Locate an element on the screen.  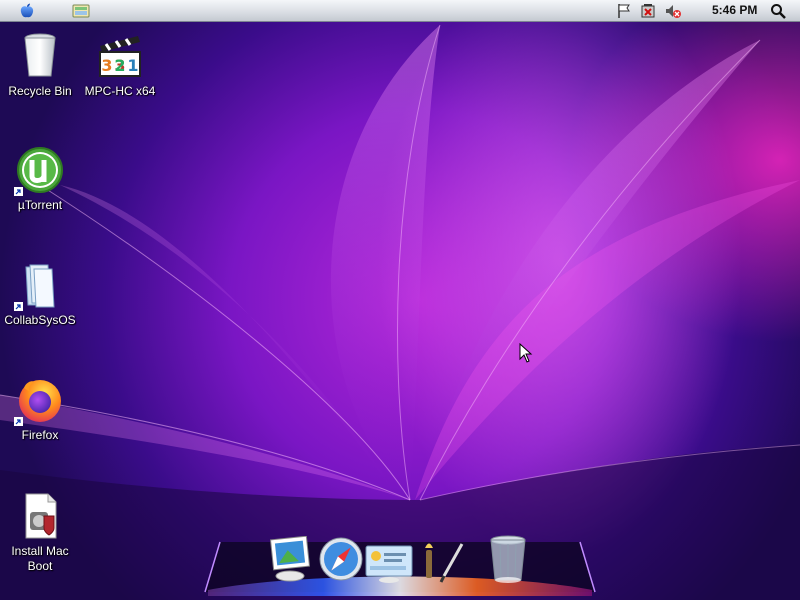
svg-text: 2 is located at coordinates (119, 65).